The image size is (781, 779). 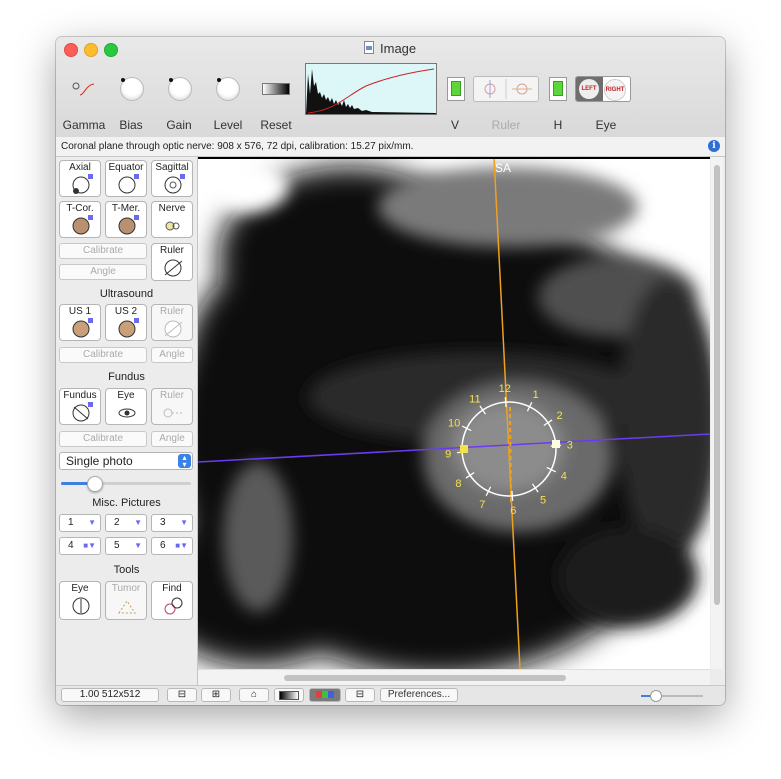 I want to click on chevron-down-icon: ■▼, so click(x=181, y=545).